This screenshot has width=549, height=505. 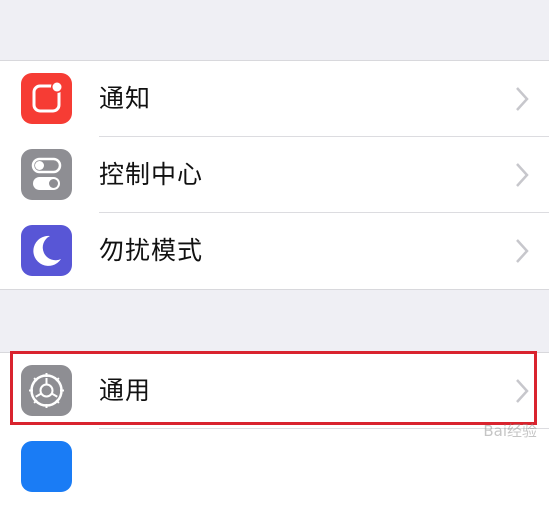 I want to click on control-center-icon, so click(x=46, y=174).